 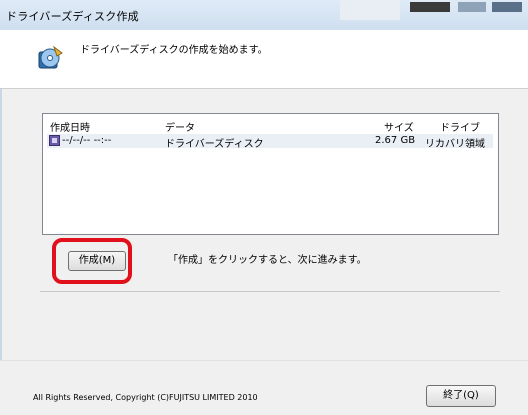 What do you see at coordinates (214, 144) in the screenshot?
I see `row-data: ドライバーズディスク` at bounding box center [214, 144].